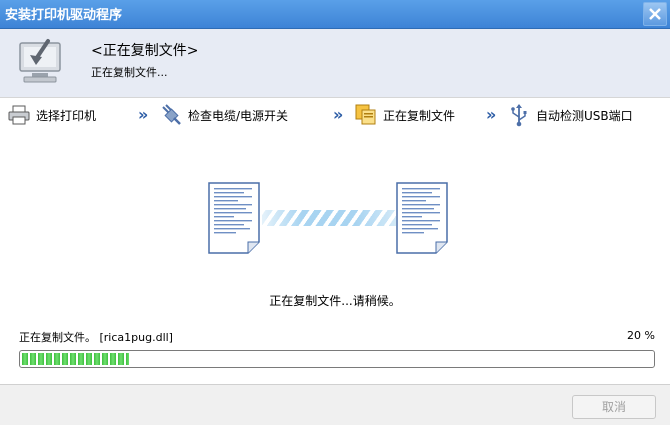 The image size is (670, 425). Describe the element at coordinates (329, 218) in the screenshot. I see `copy-transfer-animation` at that location.